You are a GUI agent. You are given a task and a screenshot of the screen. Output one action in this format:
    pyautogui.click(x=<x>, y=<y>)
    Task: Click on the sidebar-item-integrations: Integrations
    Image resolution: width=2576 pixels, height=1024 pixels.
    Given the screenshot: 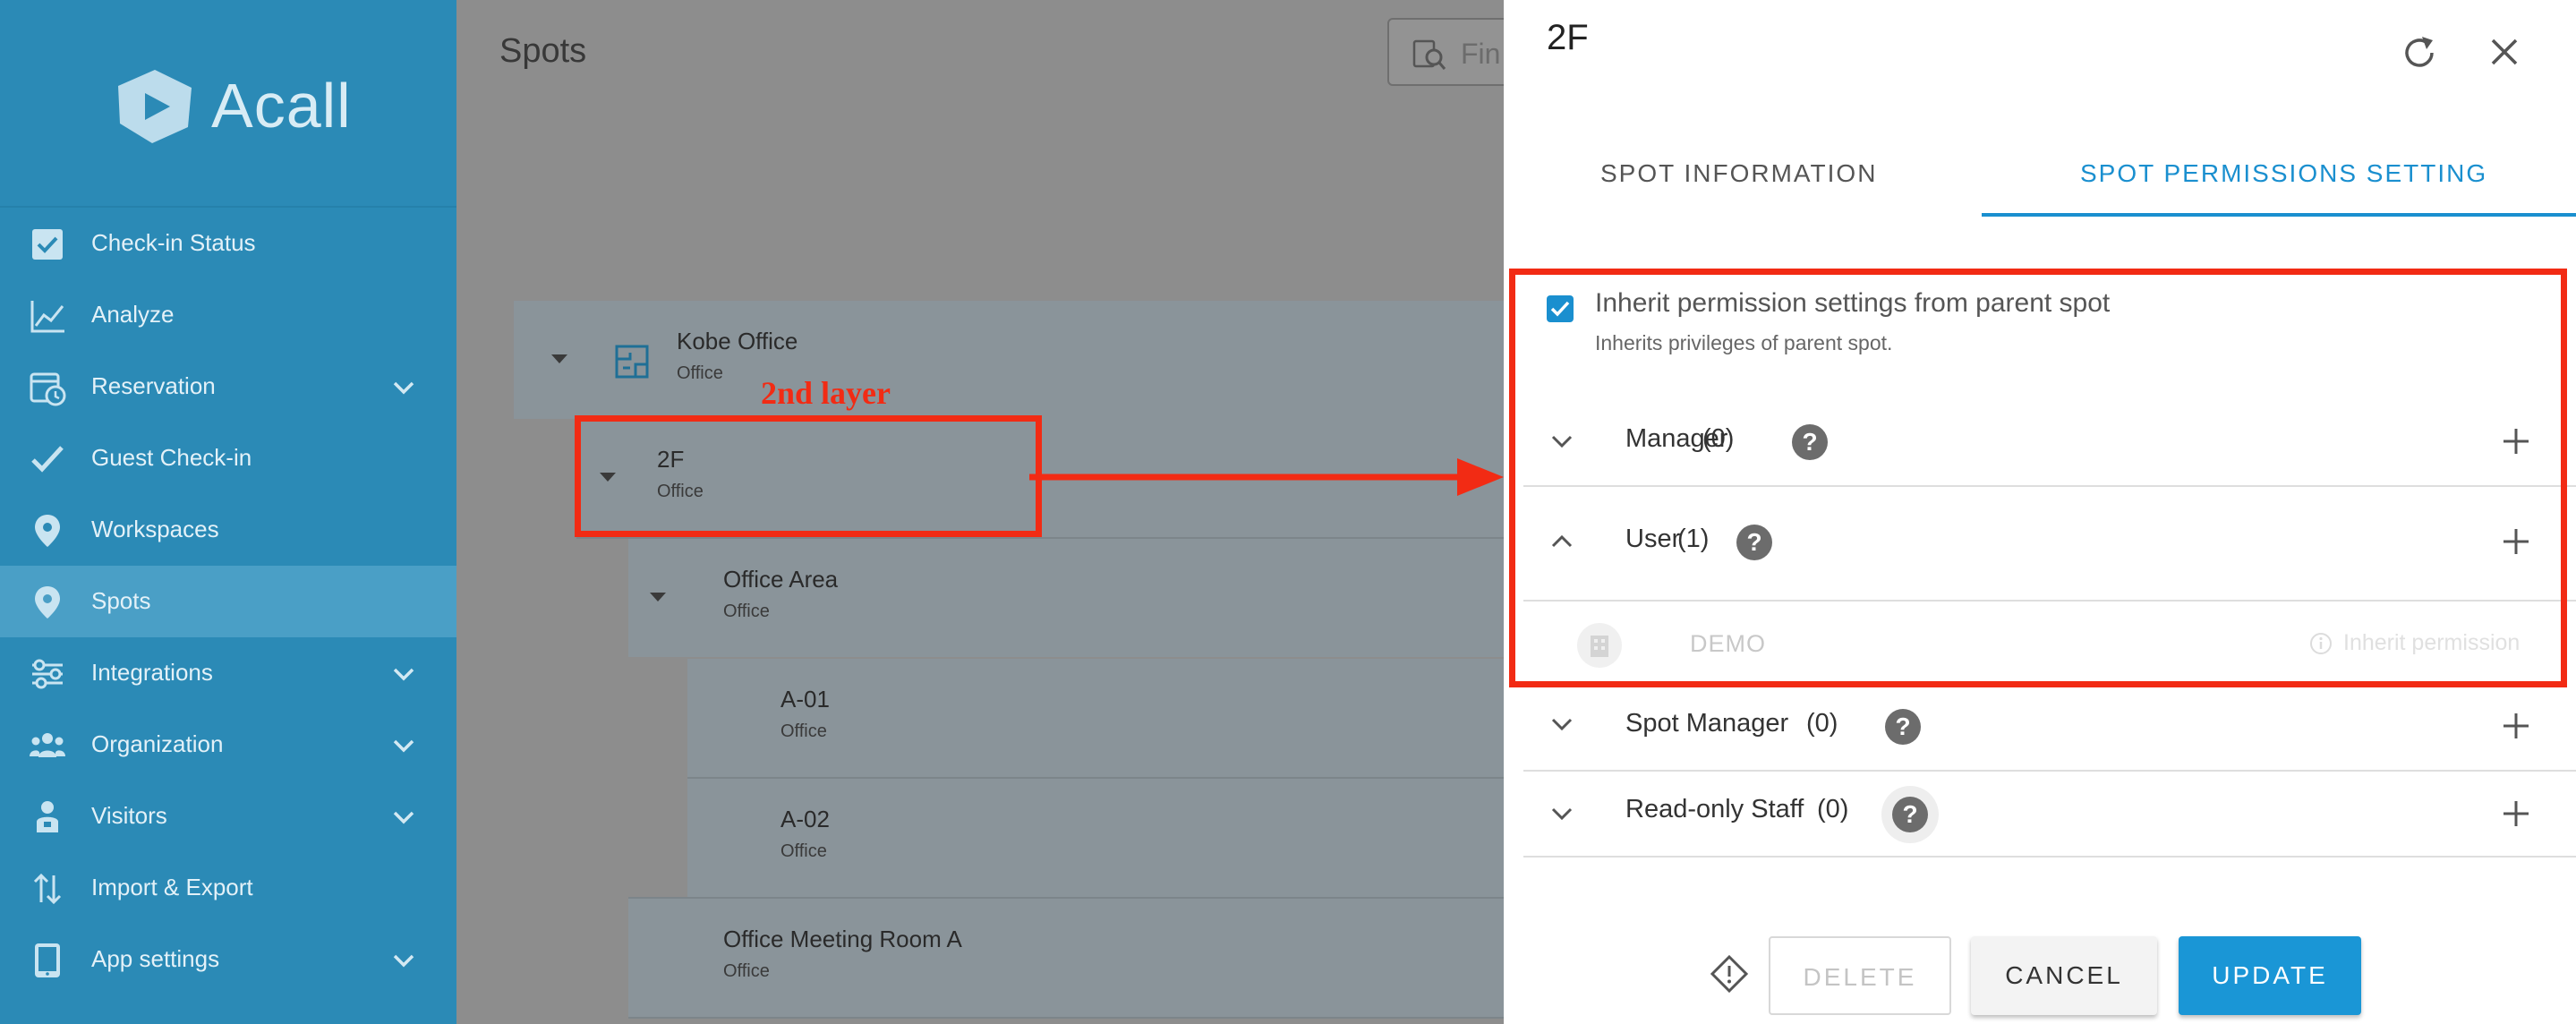 What is the action you would take?
    pyautogui.click(x=228, y=673)
    